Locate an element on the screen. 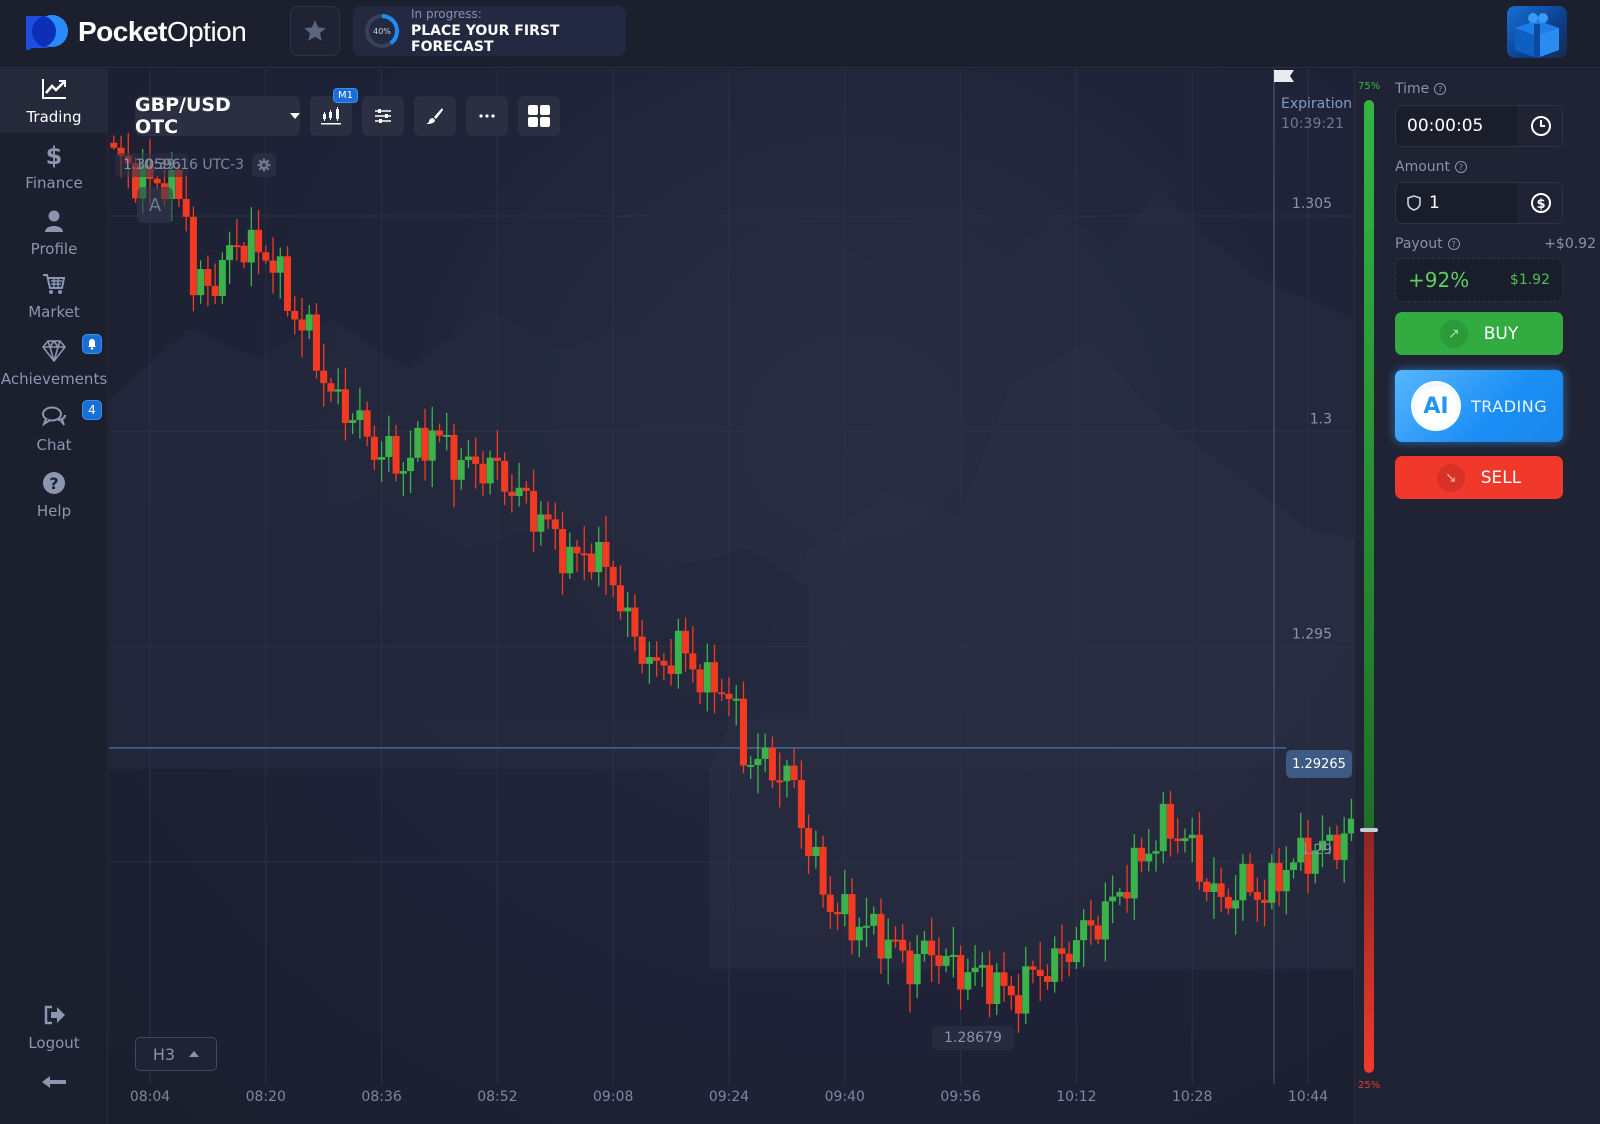  x-tick-label: 10:12 is located at coordinates (1076, 1097).